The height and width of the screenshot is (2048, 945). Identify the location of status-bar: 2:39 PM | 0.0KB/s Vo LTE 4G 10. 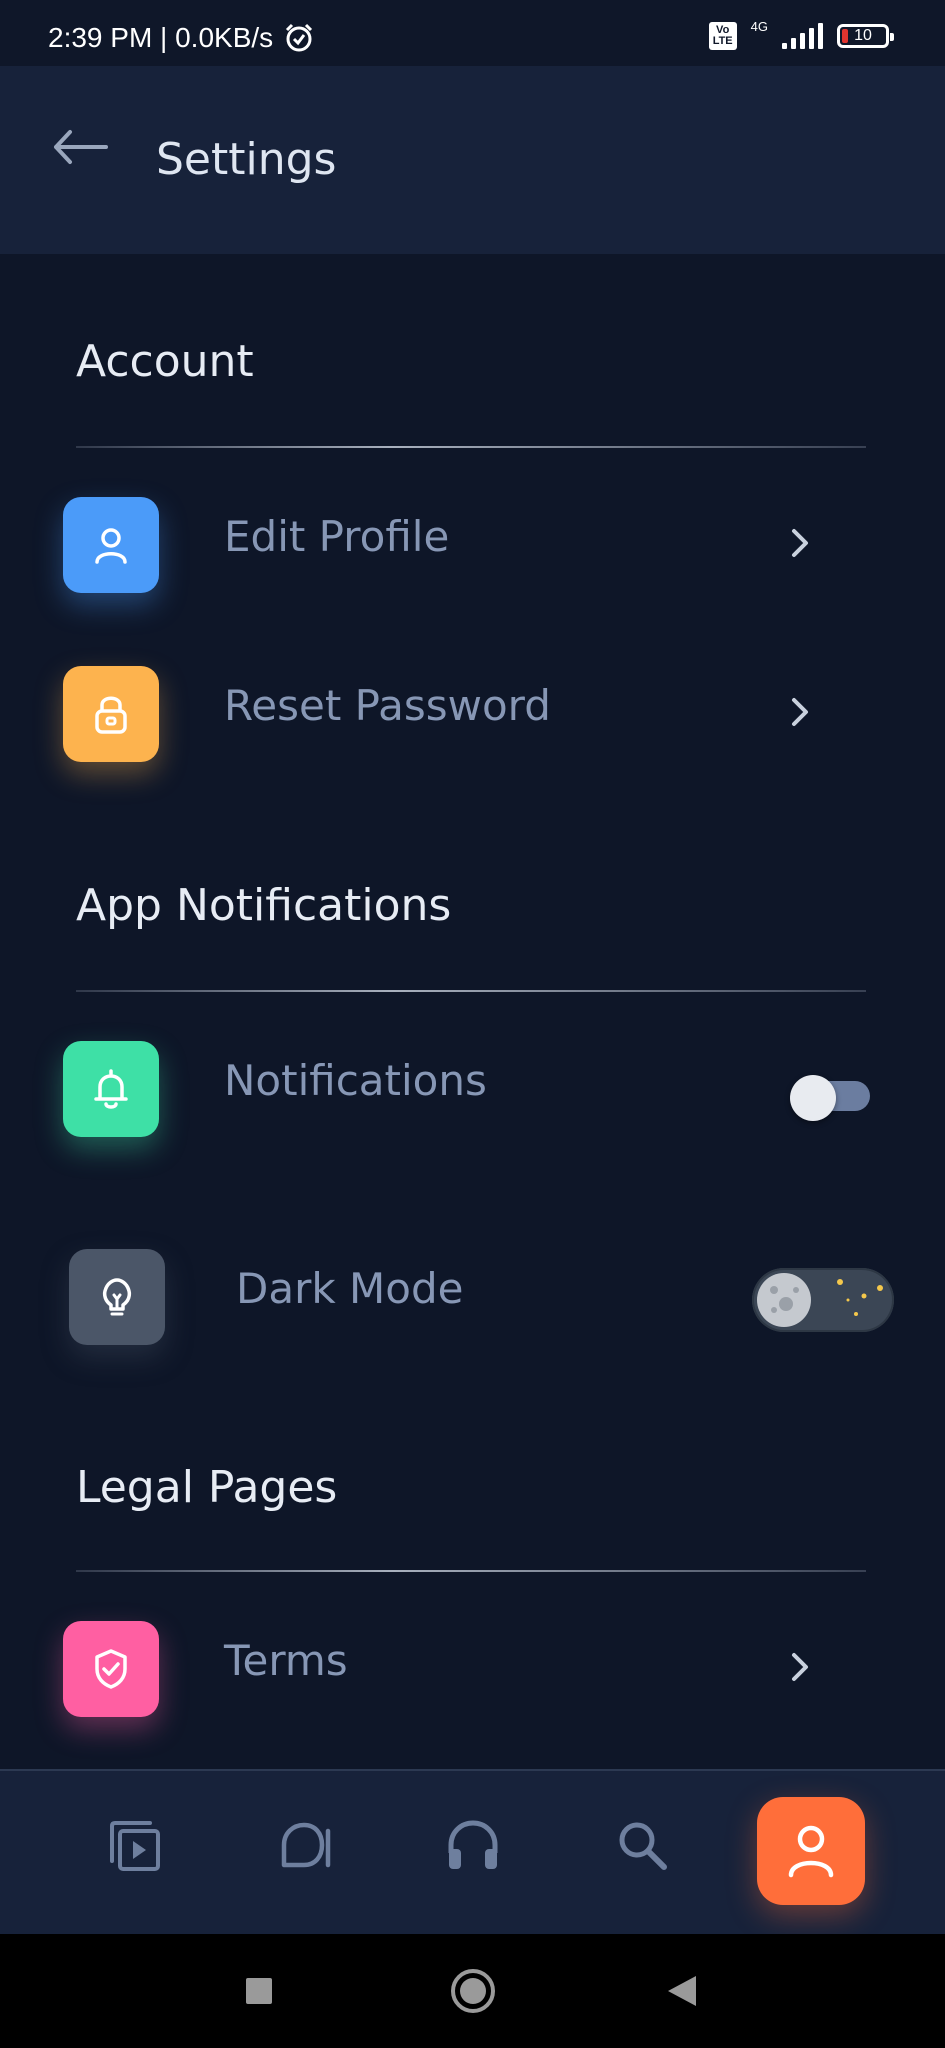
(472, 33).